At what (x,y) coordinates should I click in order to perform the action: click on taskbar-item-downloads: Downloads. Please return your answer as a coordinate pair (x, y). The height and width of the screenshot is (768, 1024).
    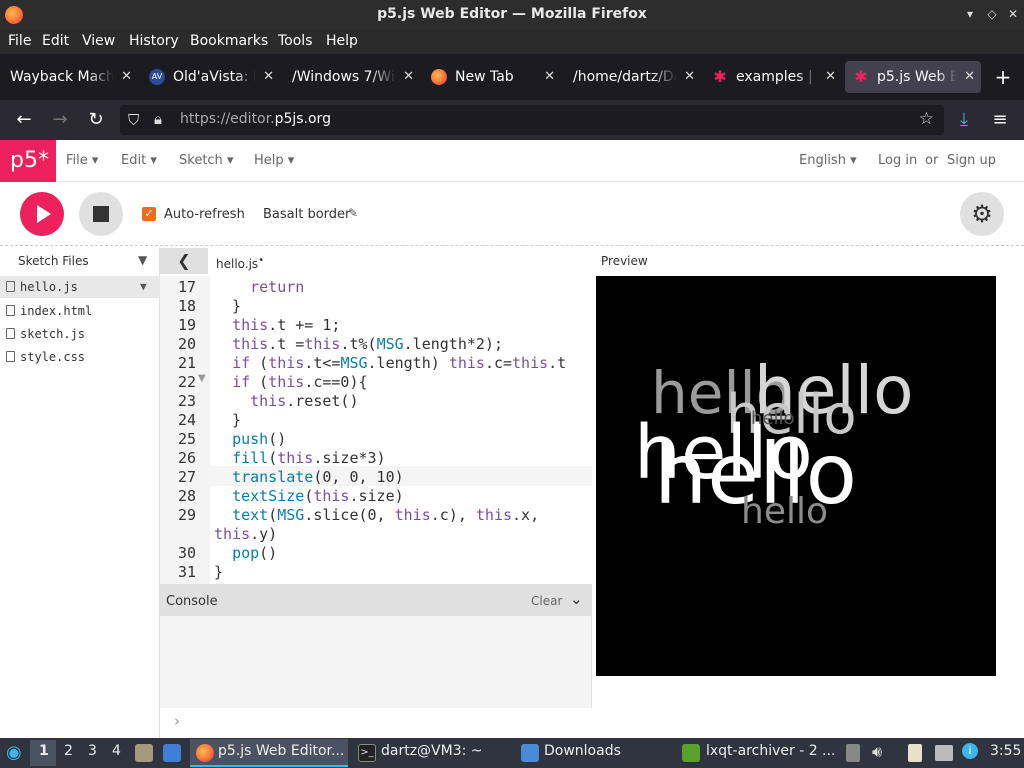
    Looking at the image, I should click on (582, 751).